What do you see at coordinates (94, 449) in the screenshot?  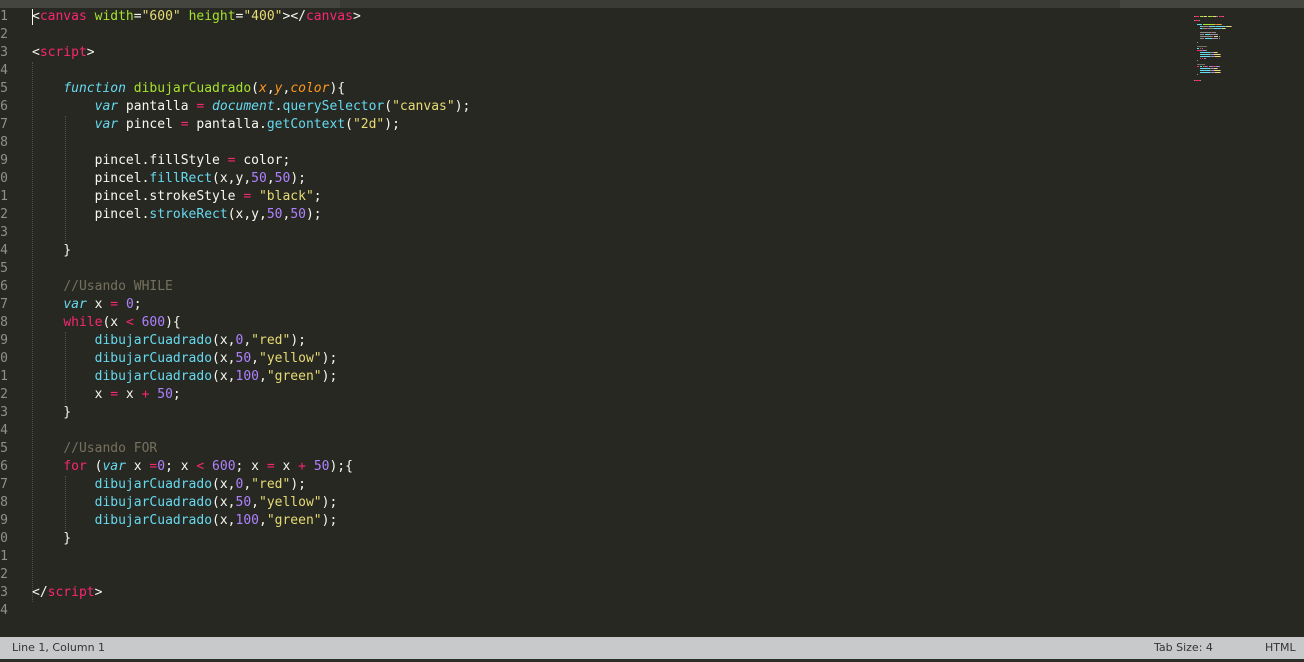 I see `code-line: //Usando FOR` at bounding box center [94, 449].